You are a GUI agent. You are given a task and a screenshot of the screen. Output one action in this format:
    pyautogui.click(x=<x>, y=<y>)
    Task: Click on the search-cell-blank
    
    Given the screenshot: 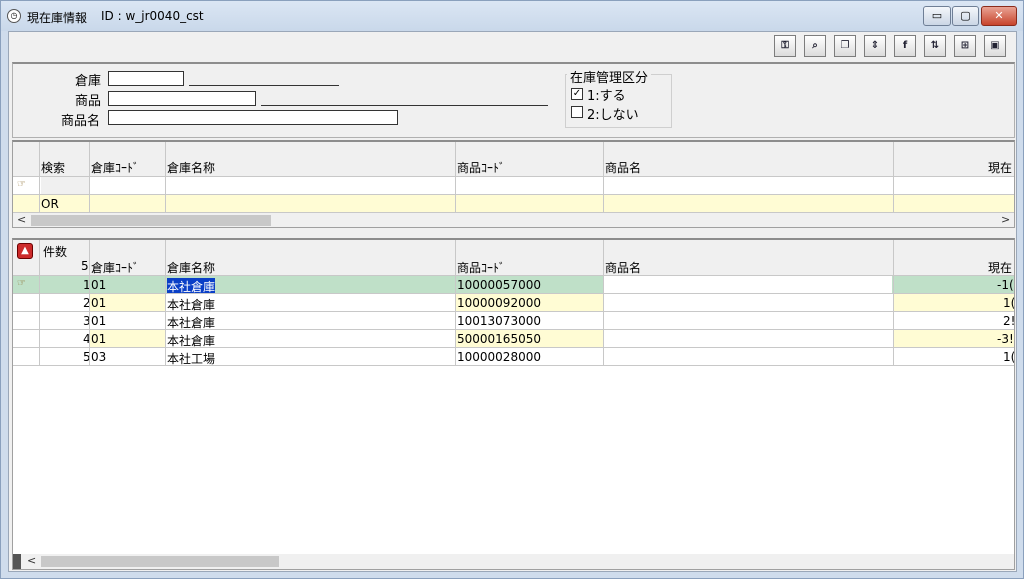 What is the action you would take?
    pyautogui.click(x=65, y=185)
    